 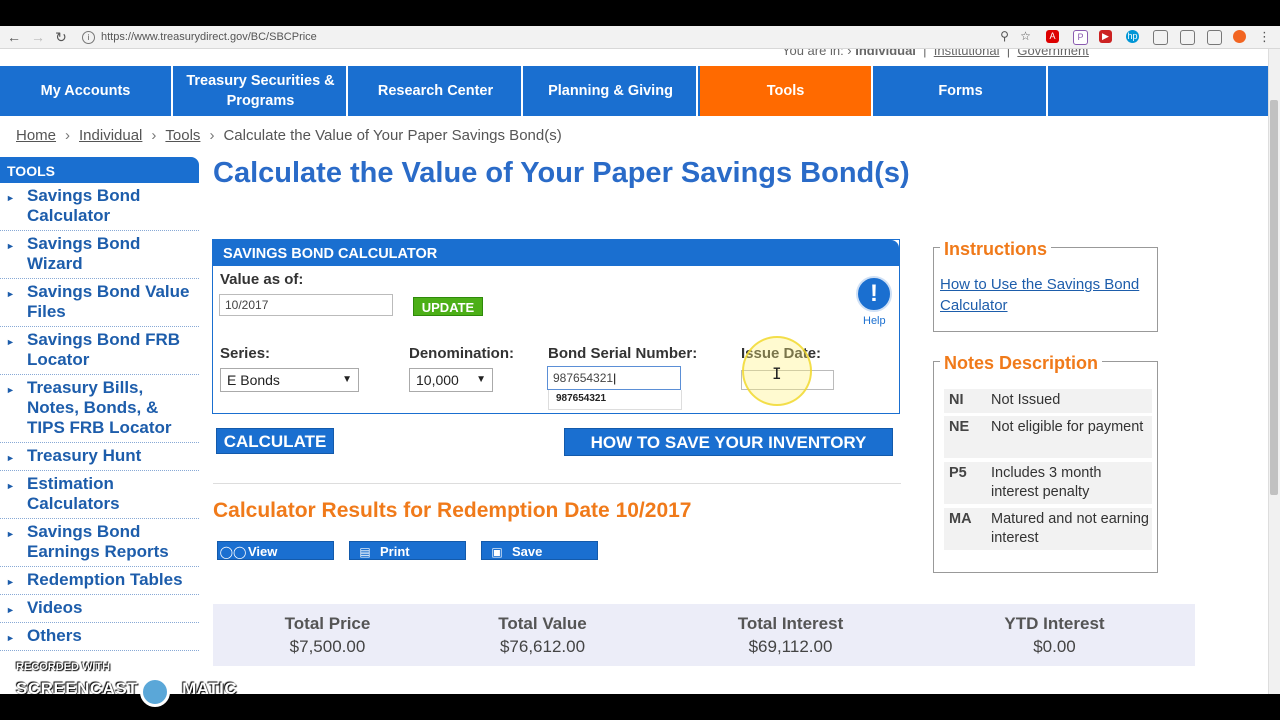 What do you see at coordinates (99, 255) in the screenshot?
I see `sidebar-item-savings-bond-wizard: ► Savings Bond Wizard` at bounding box center [99, 255].